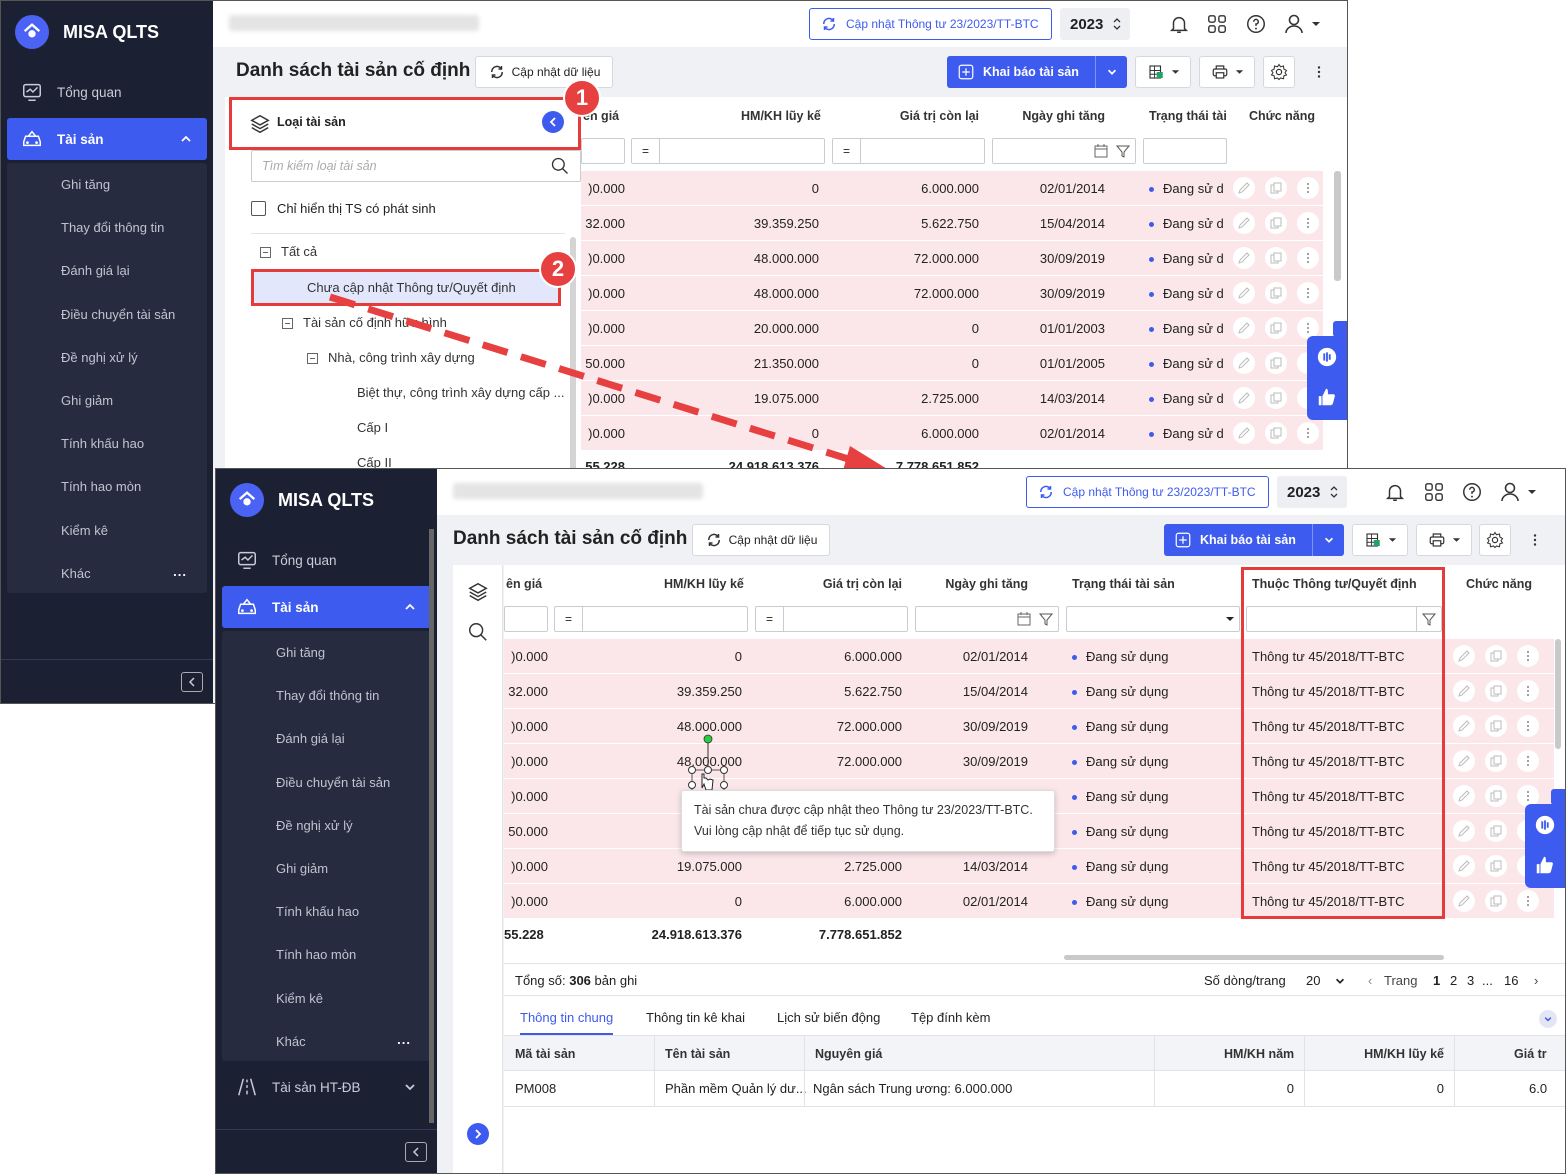 The height and width of the screenshot is (1174, 1566). Describe the element at coordinates (1227, 72) in the screenshot. I see `print-button` at that location.